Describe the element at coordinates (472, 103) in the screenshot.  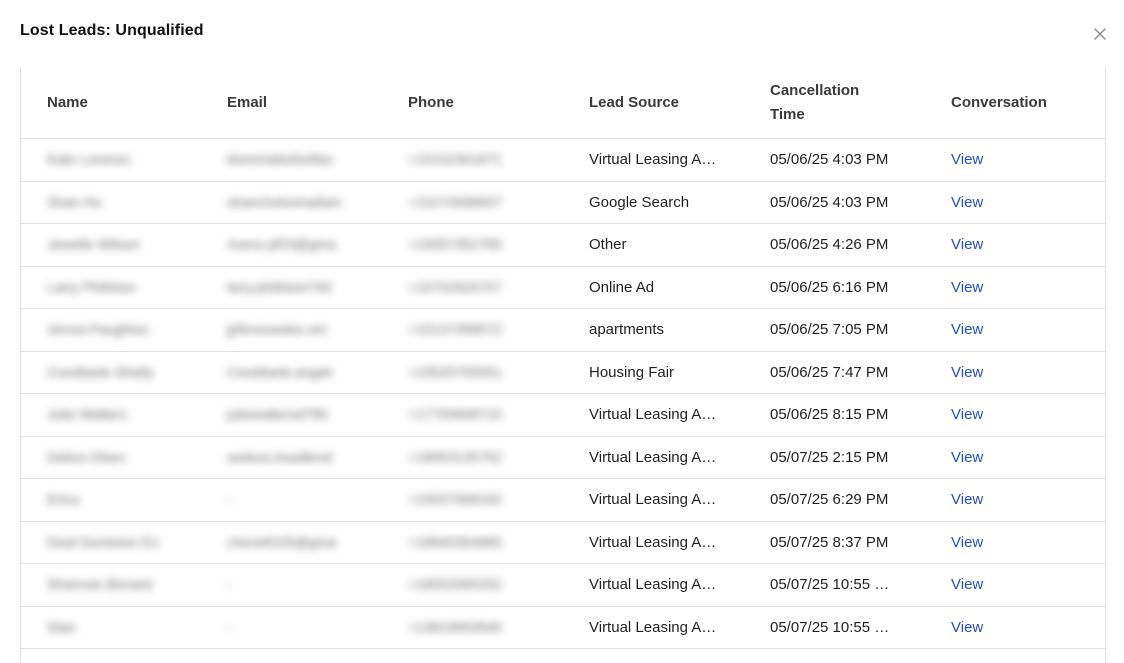
I see `header-phone: Phone` at that location.